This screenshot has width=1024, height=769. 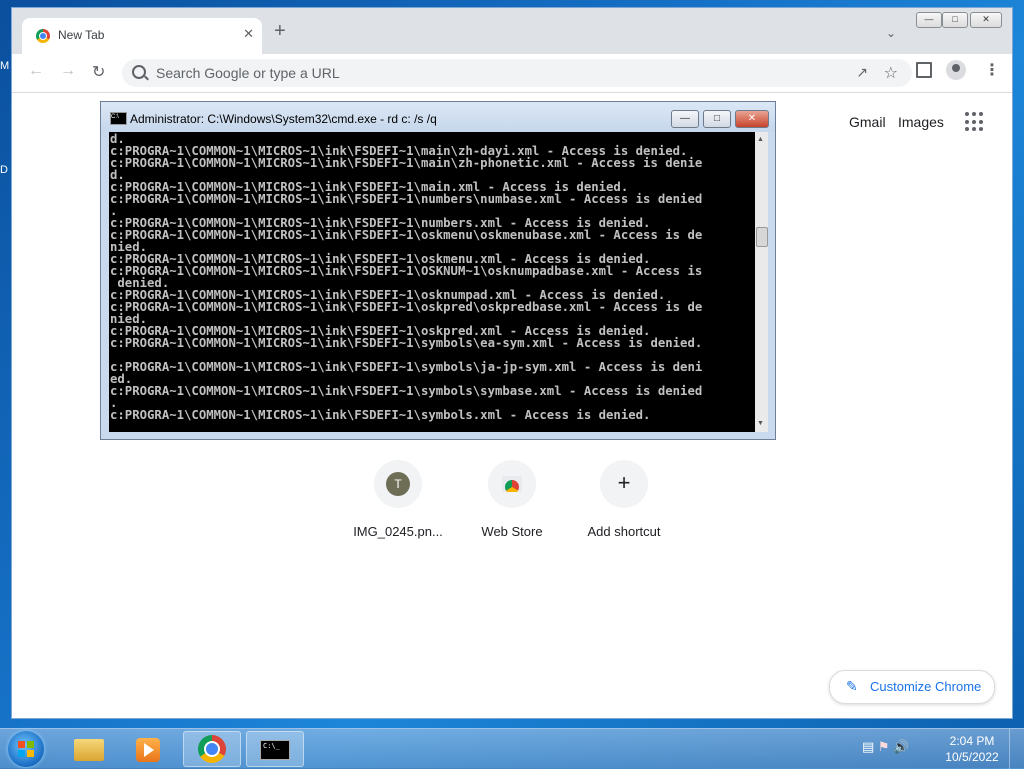 I want to click on desktop-icon-label-fragment: D, so click(x=4, y=170).